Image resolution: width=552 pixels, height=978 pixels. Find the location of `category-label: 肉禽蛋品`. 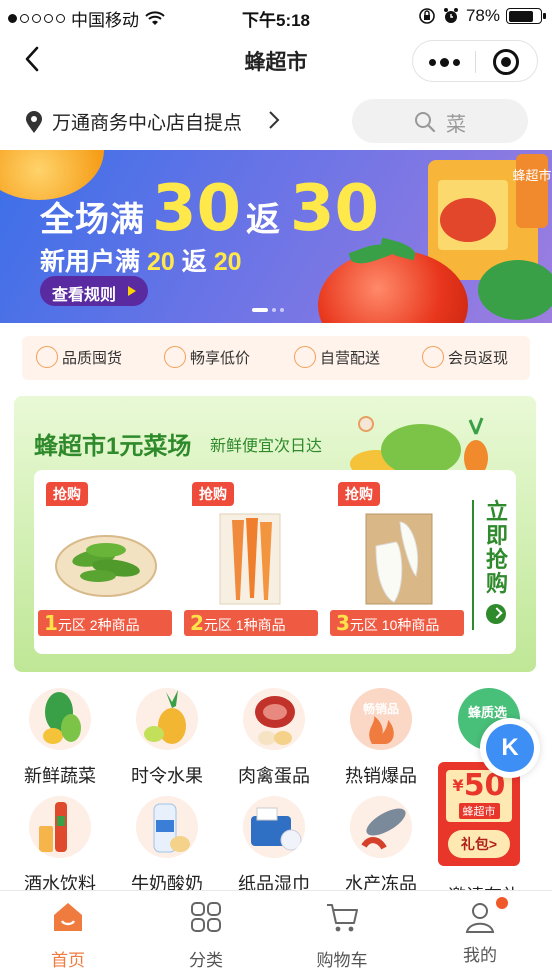

category-label: 肉禽蛋品 is located at coordinates (274, 776).